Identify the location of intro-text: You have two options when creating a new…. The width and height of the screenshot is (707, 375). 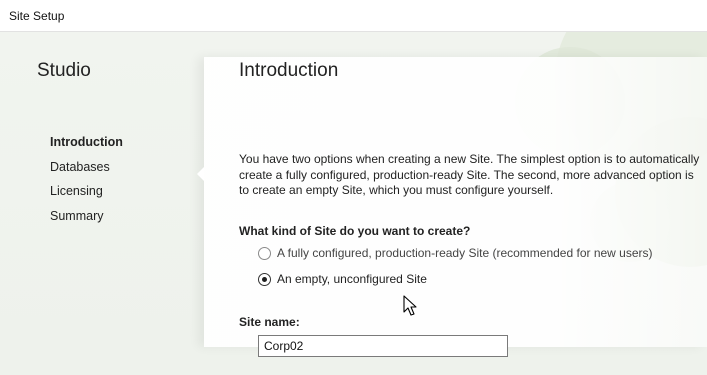
(469, 174).